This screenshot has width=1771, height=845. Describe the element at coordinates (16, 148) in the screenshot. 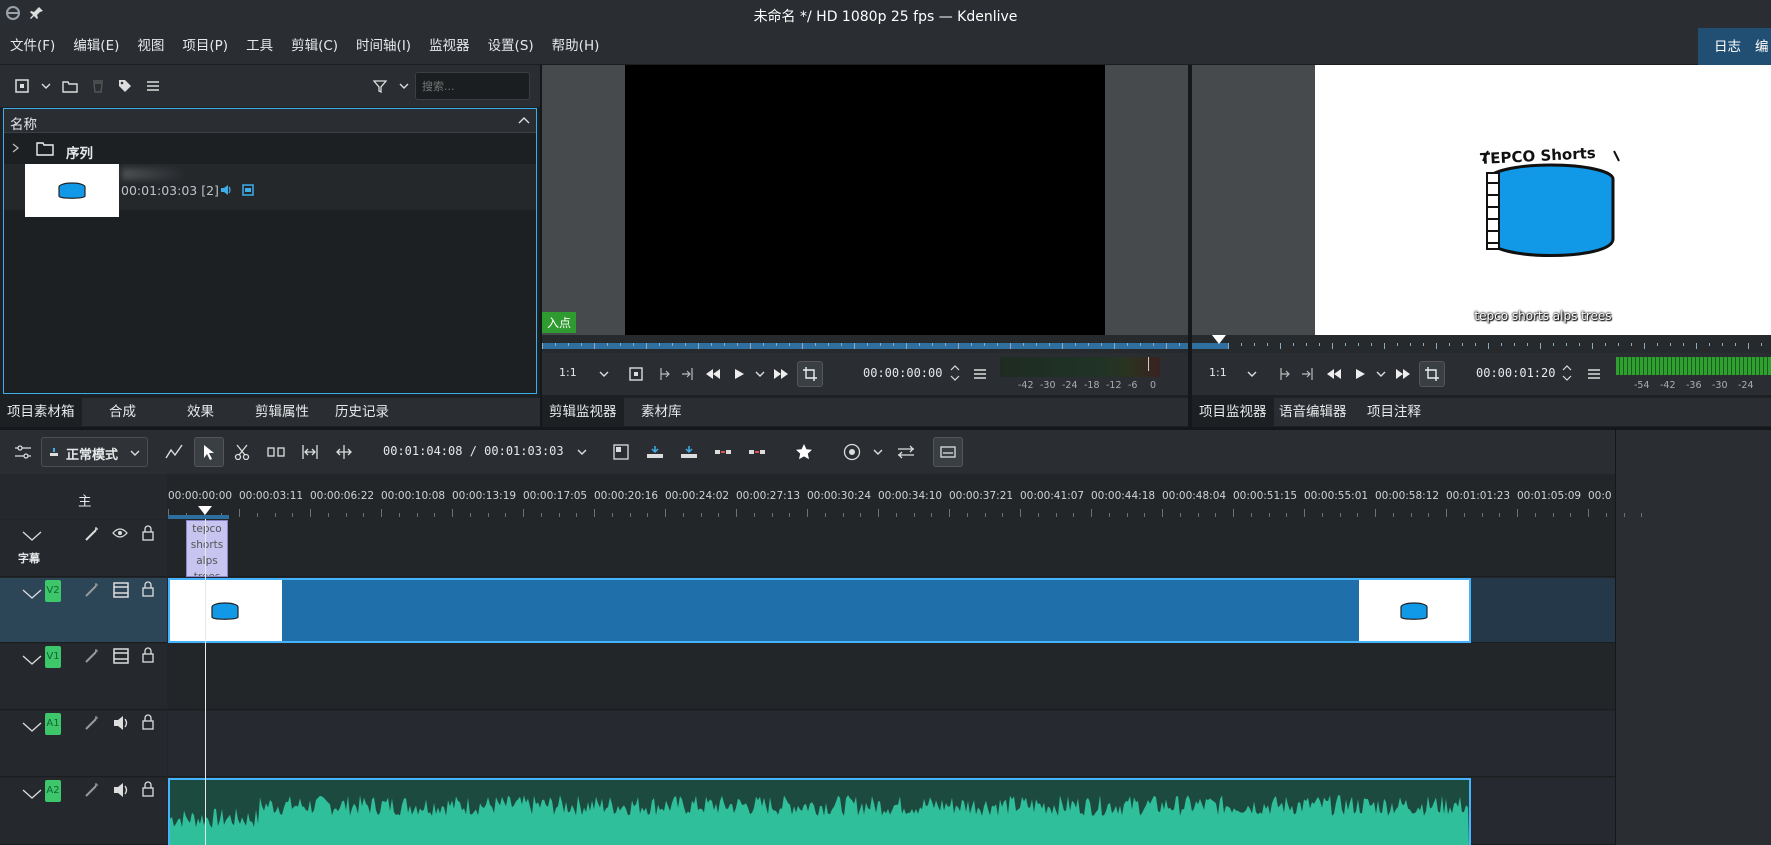

I see `expand-arrow-icon` at that location.